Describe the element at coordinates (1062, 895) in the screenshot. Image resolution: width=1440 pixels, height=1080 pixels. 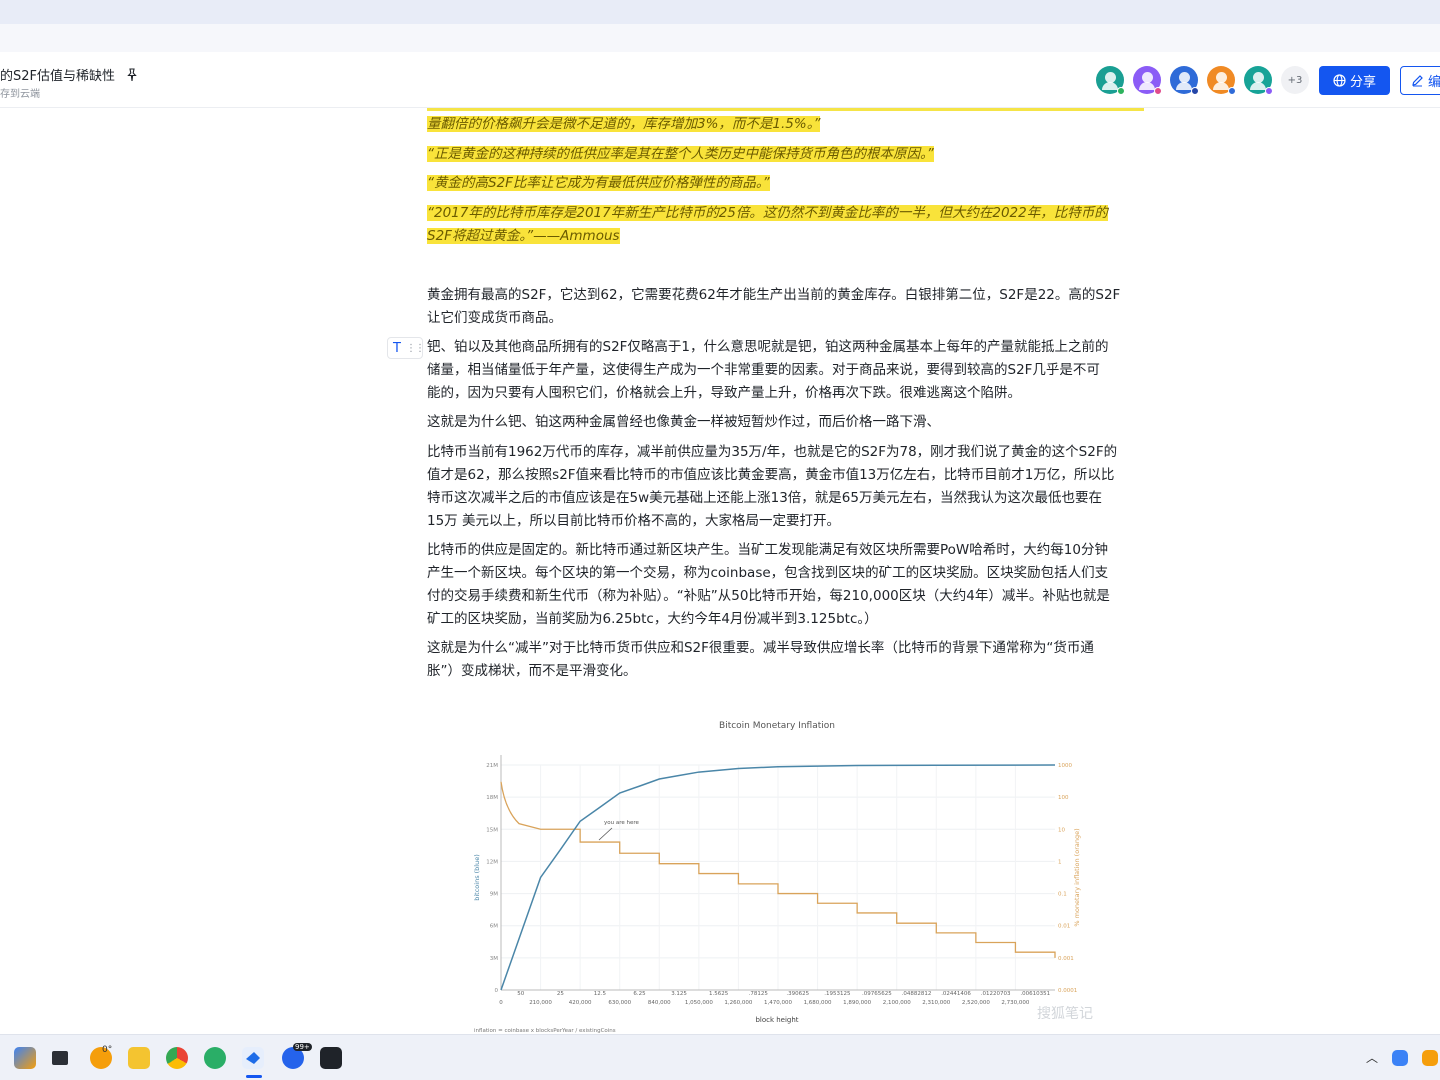
I see `y-right-tick-label: 0.1` at that location.